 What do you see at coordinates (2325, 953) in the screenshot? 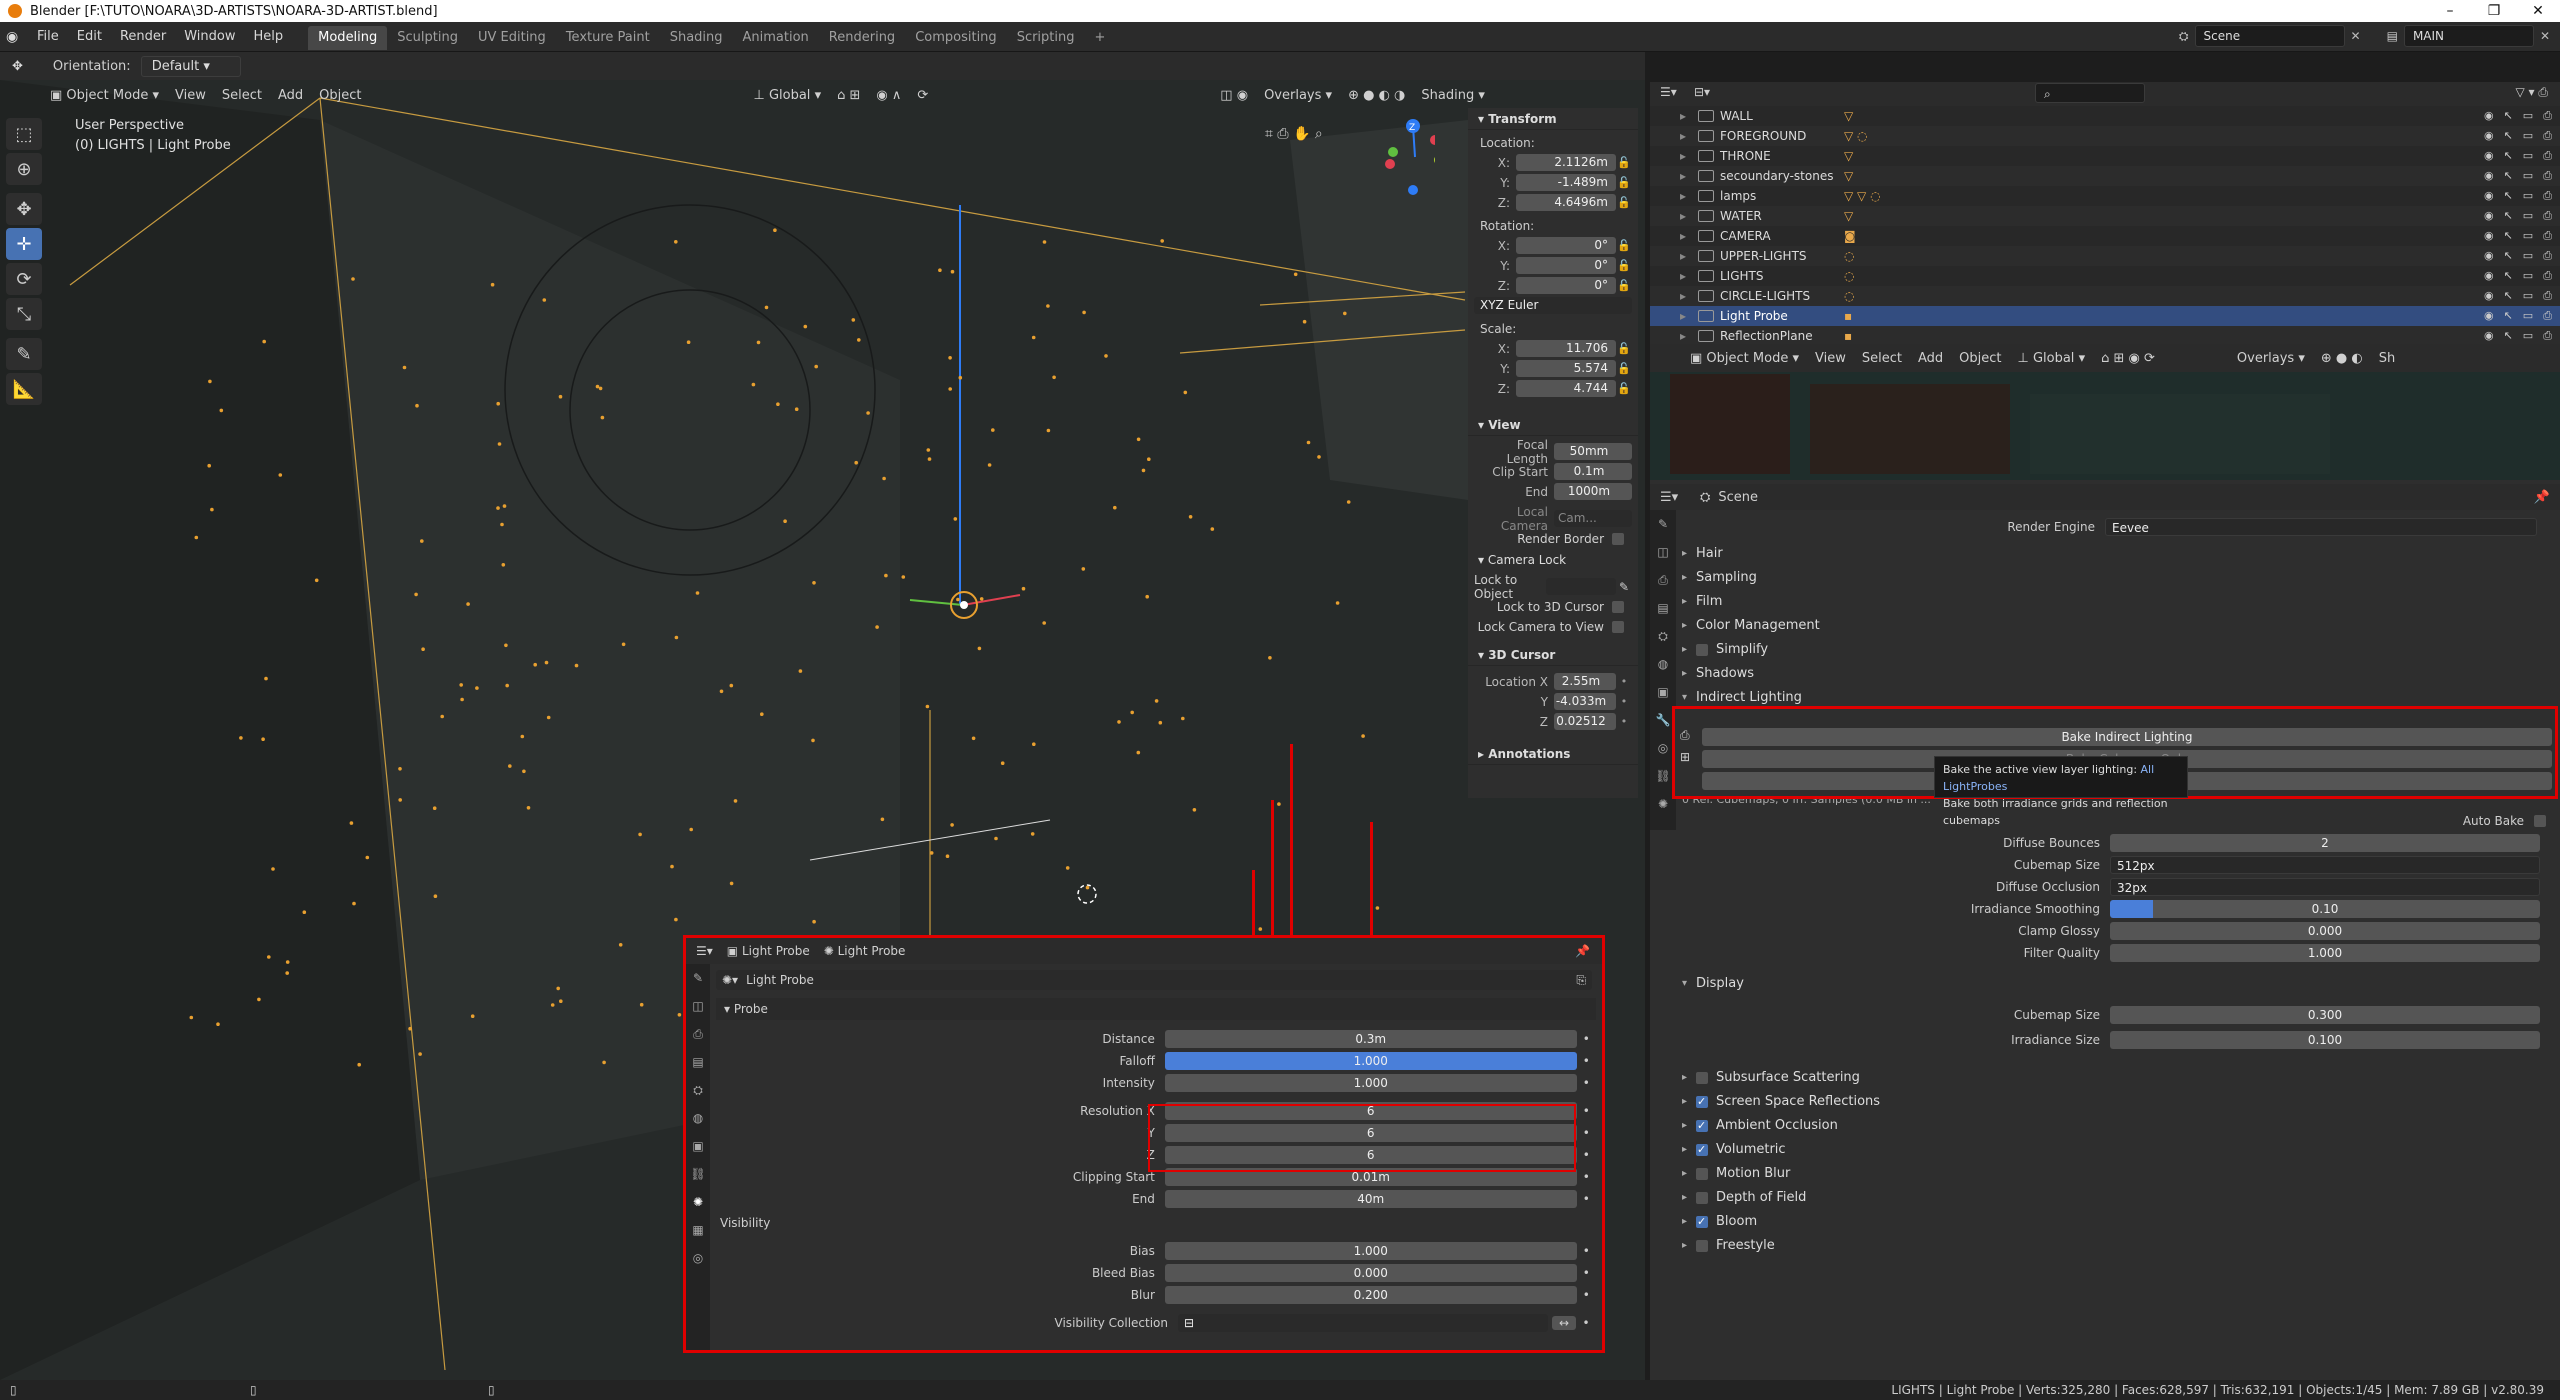
I see `field-value: 1.000` at bounding box center [2325, 953].